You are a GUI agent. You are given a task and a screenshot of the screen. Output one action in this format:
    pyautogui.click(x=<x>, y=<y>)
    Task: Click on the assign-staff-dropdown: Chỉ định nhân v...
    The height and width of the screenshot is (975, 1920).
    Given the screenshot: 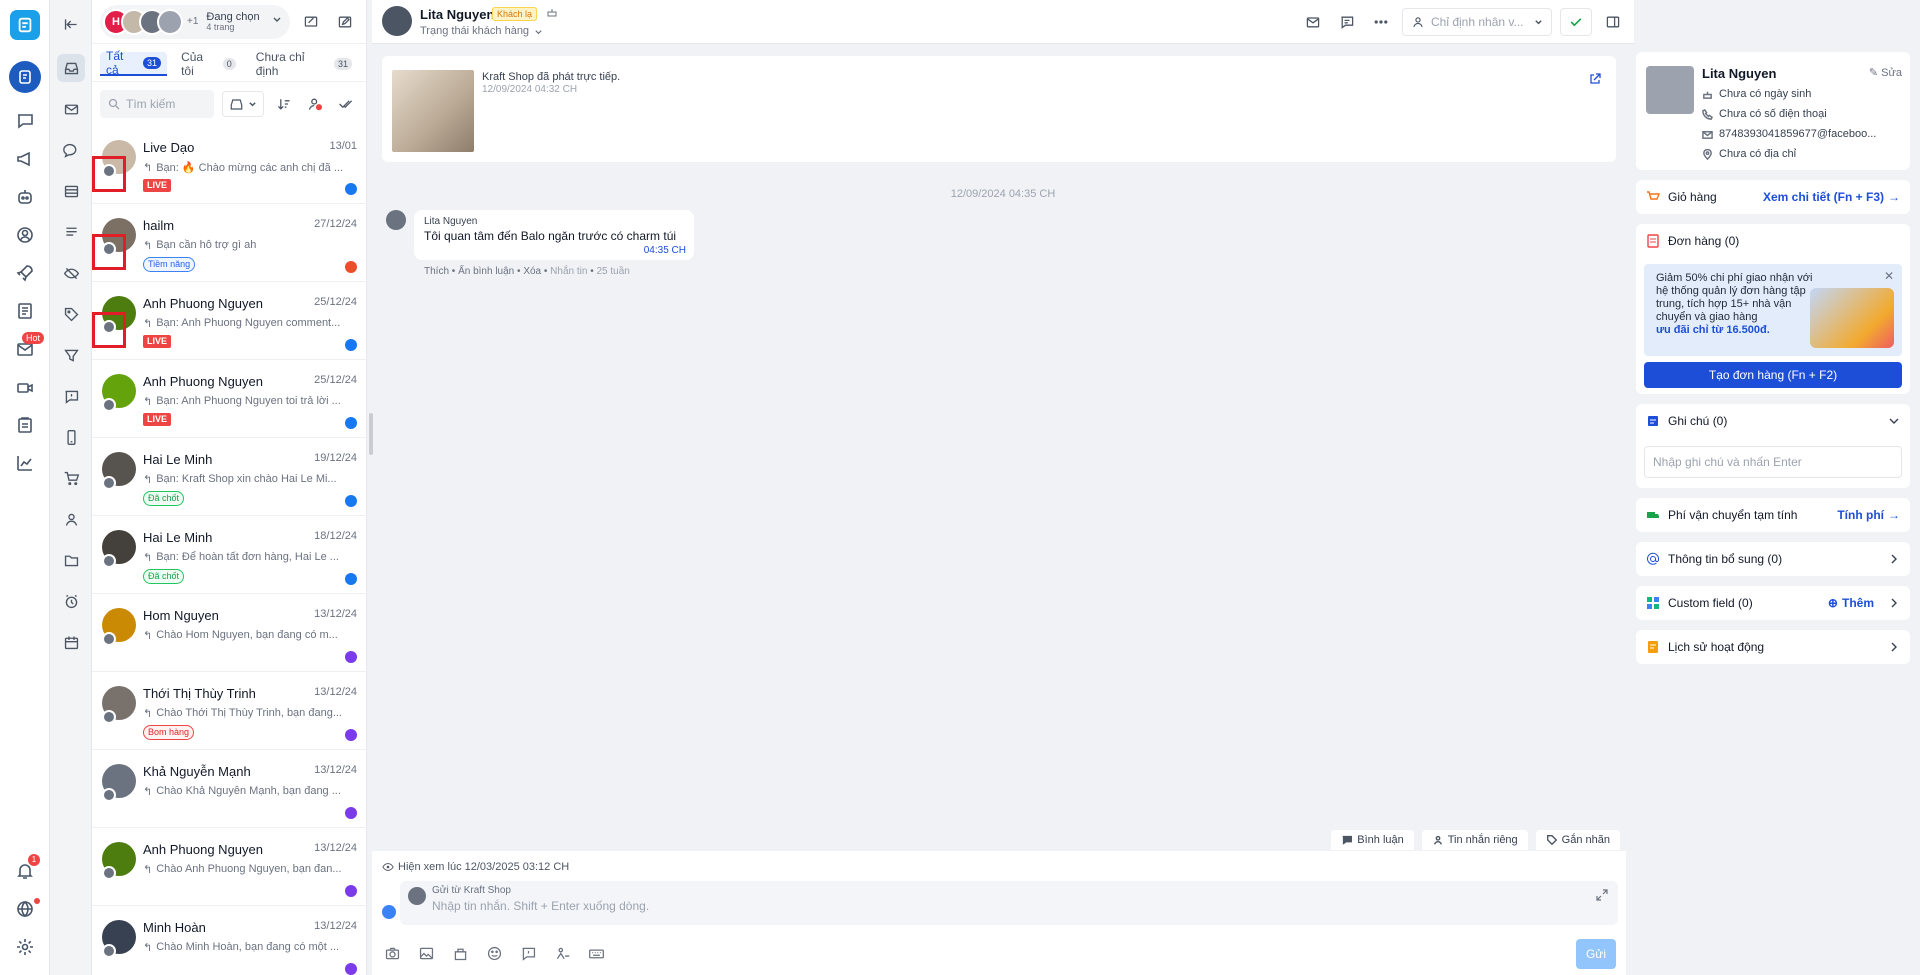 What is the action you would take?
    pyautogui.click(x=1477, y=22)
    